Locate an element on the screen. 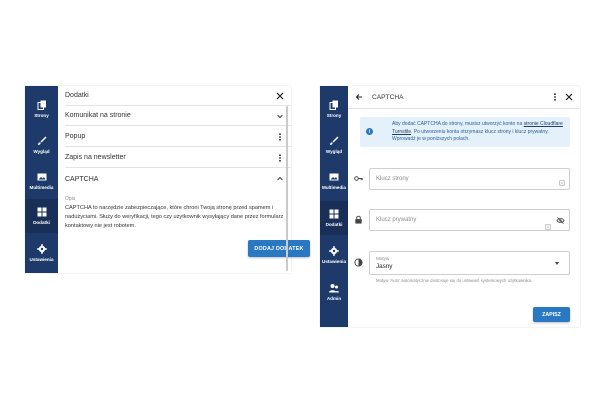 The width and height of the screenshot is (600, 399). expand-button is located at coordinates (280, 116).